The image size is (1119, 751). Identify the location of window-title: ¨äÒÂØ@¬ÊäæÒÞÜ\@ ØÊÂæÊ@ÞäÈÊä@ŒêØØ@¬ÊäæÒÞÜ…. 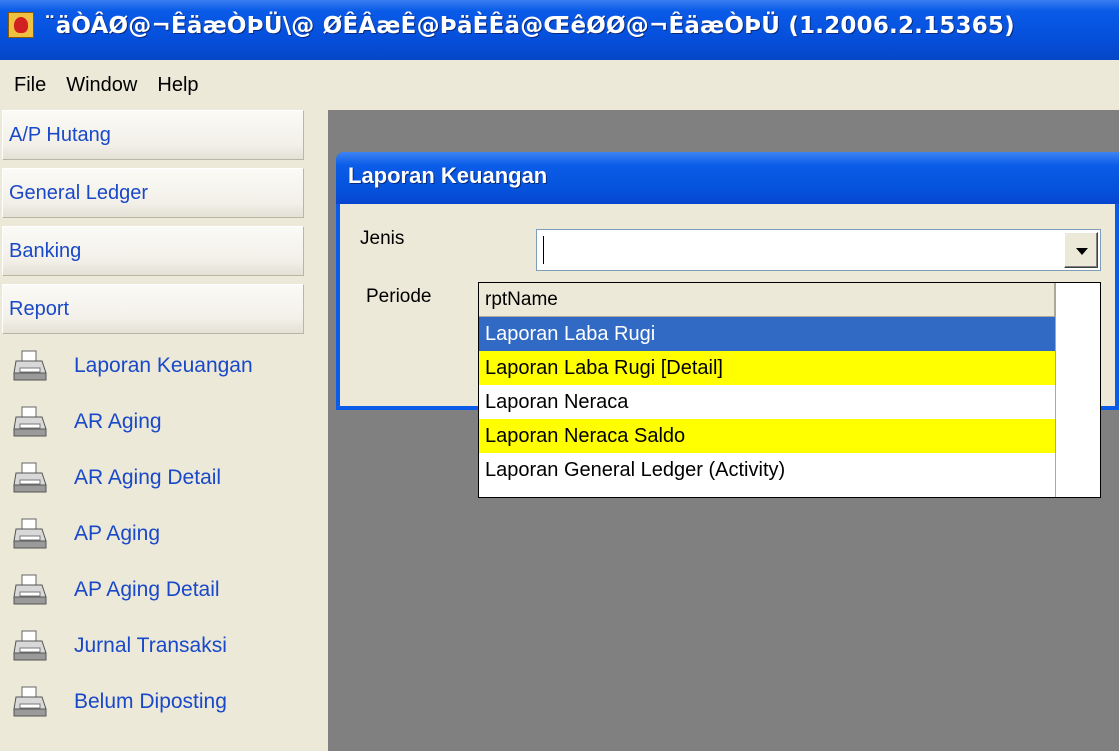
(529, 26).